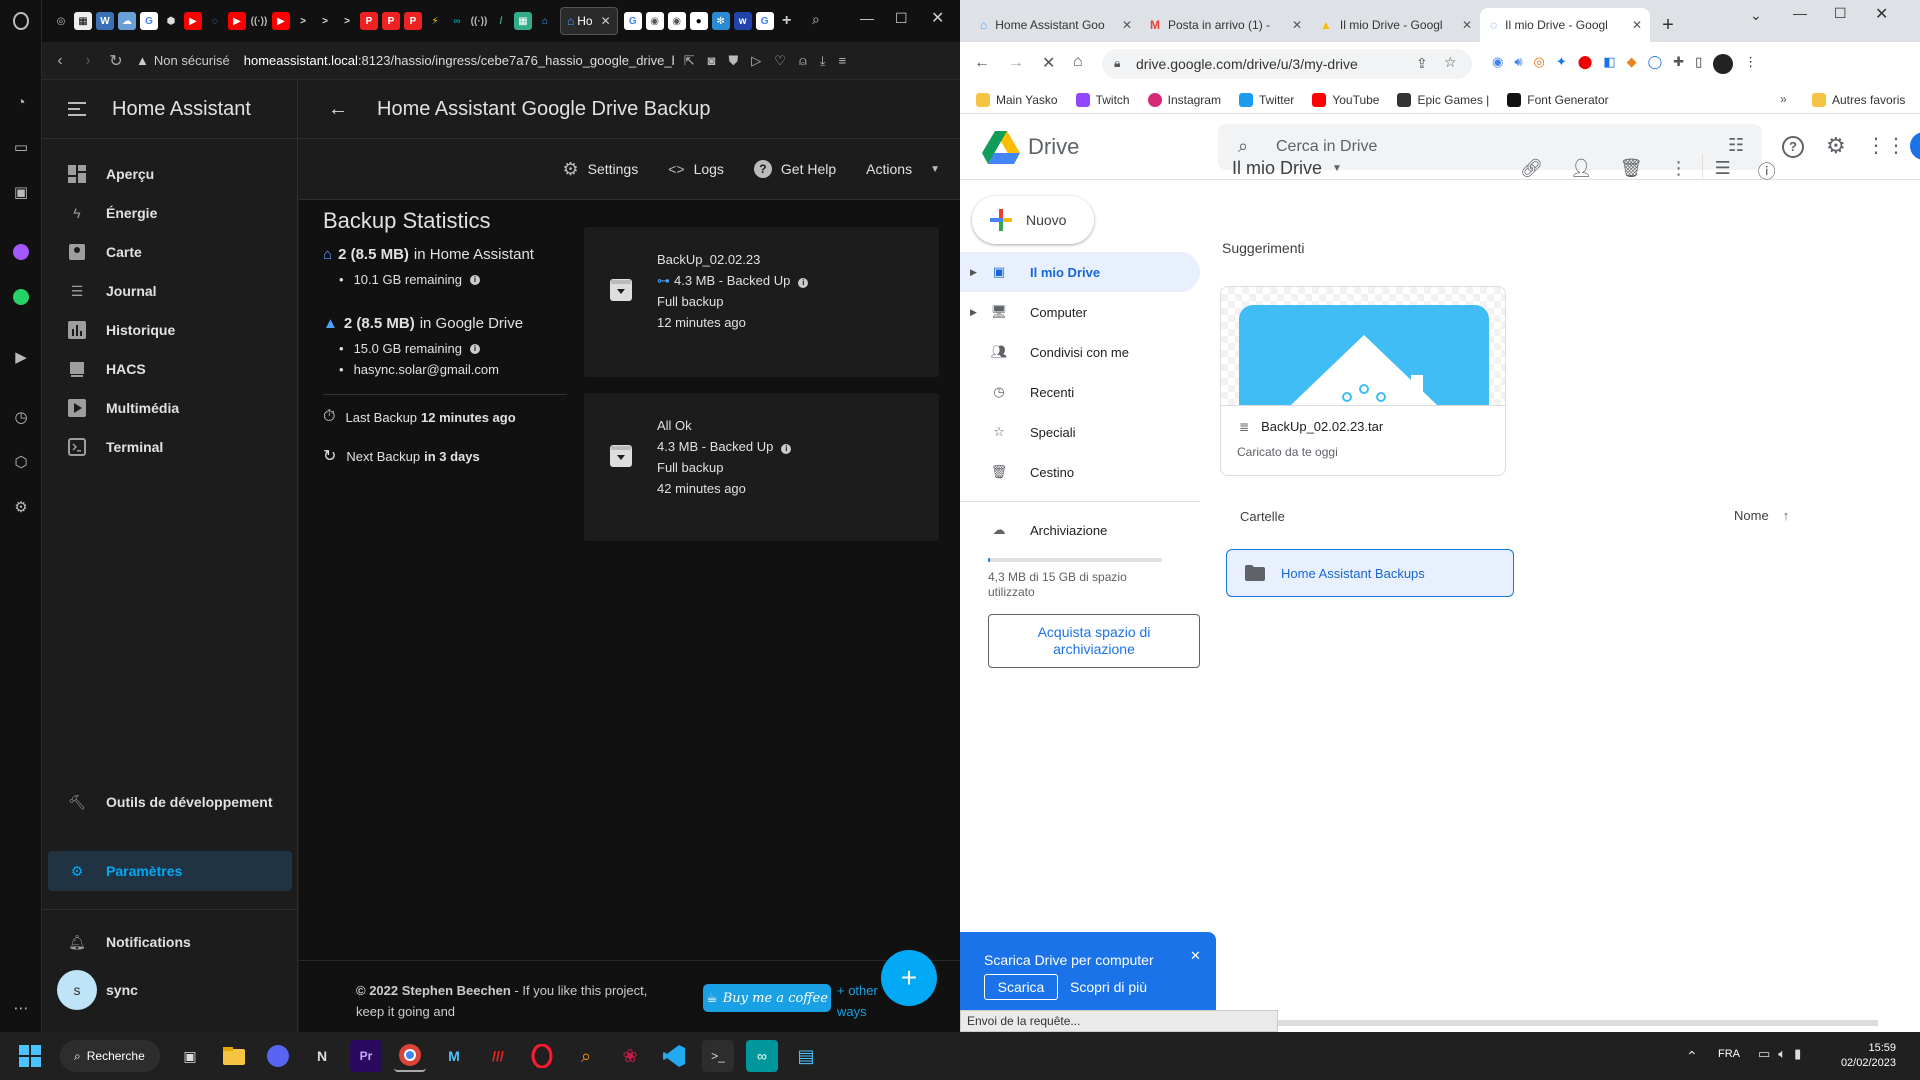  What do you see at coordinates (21, 462) in the screenshot?
I see `cube-icon: ⬡` at bounding box center [21, 462].